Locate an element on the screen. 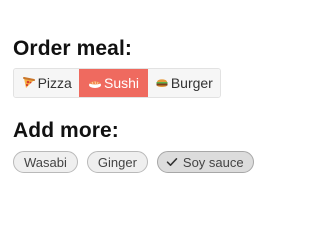  addon-chip-label: Wasabi is located at coordinates (45, 162).